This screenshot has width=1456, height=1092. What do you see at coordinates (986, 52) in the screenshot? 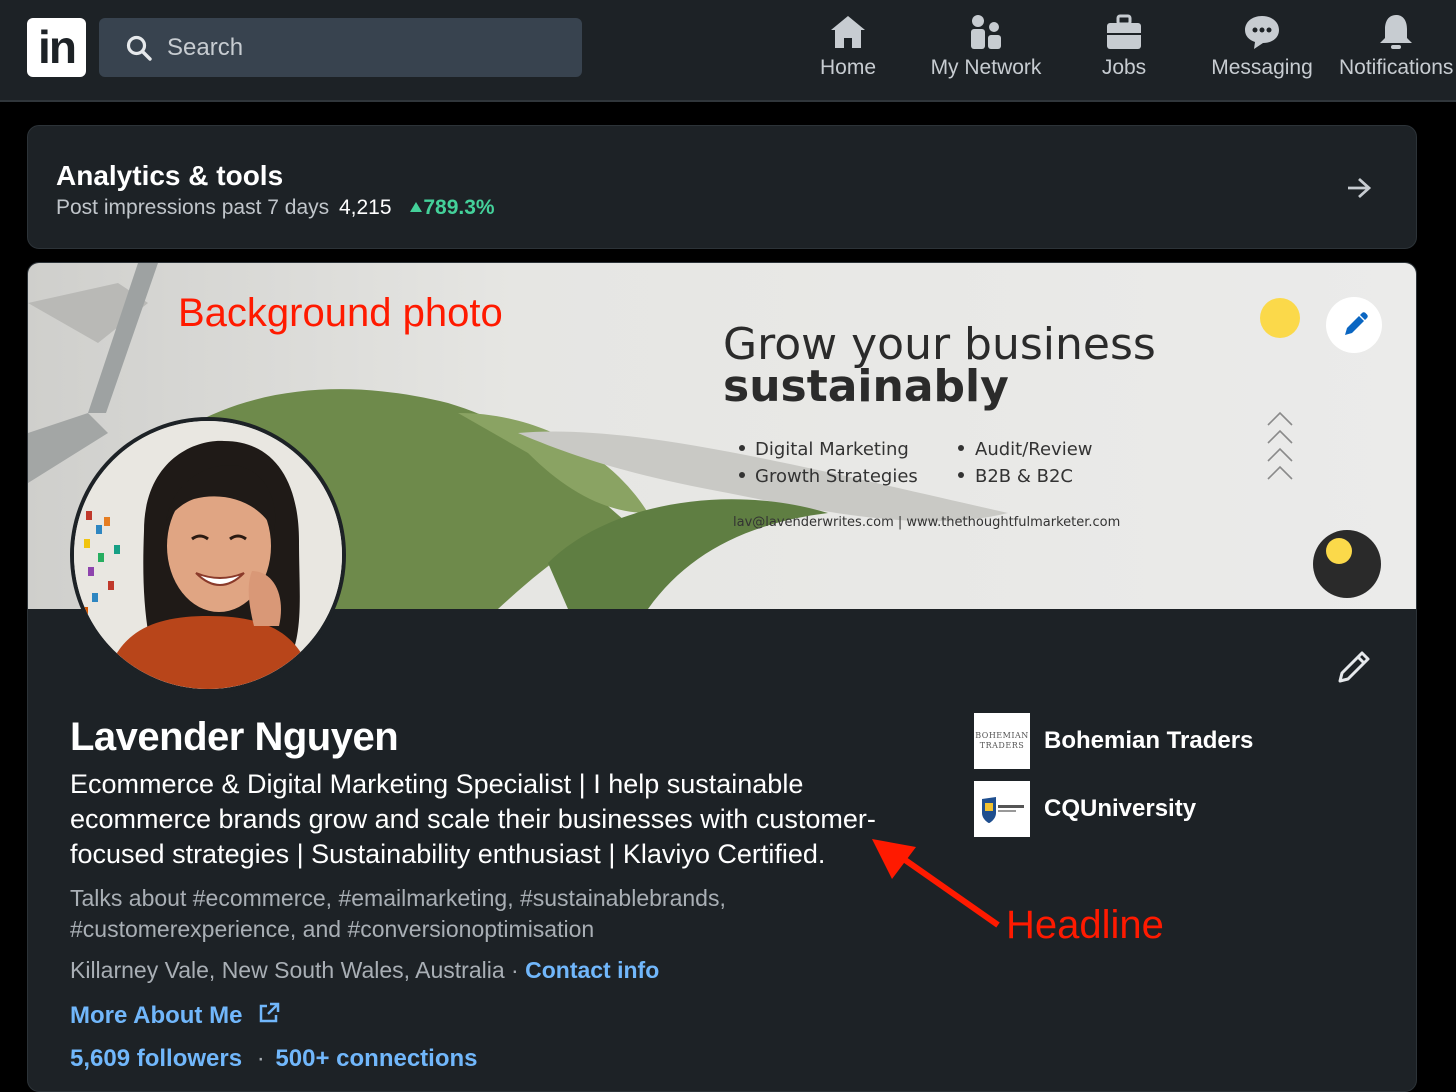
I see `nav-my-network: My Network` at bounding box center [986, 52].